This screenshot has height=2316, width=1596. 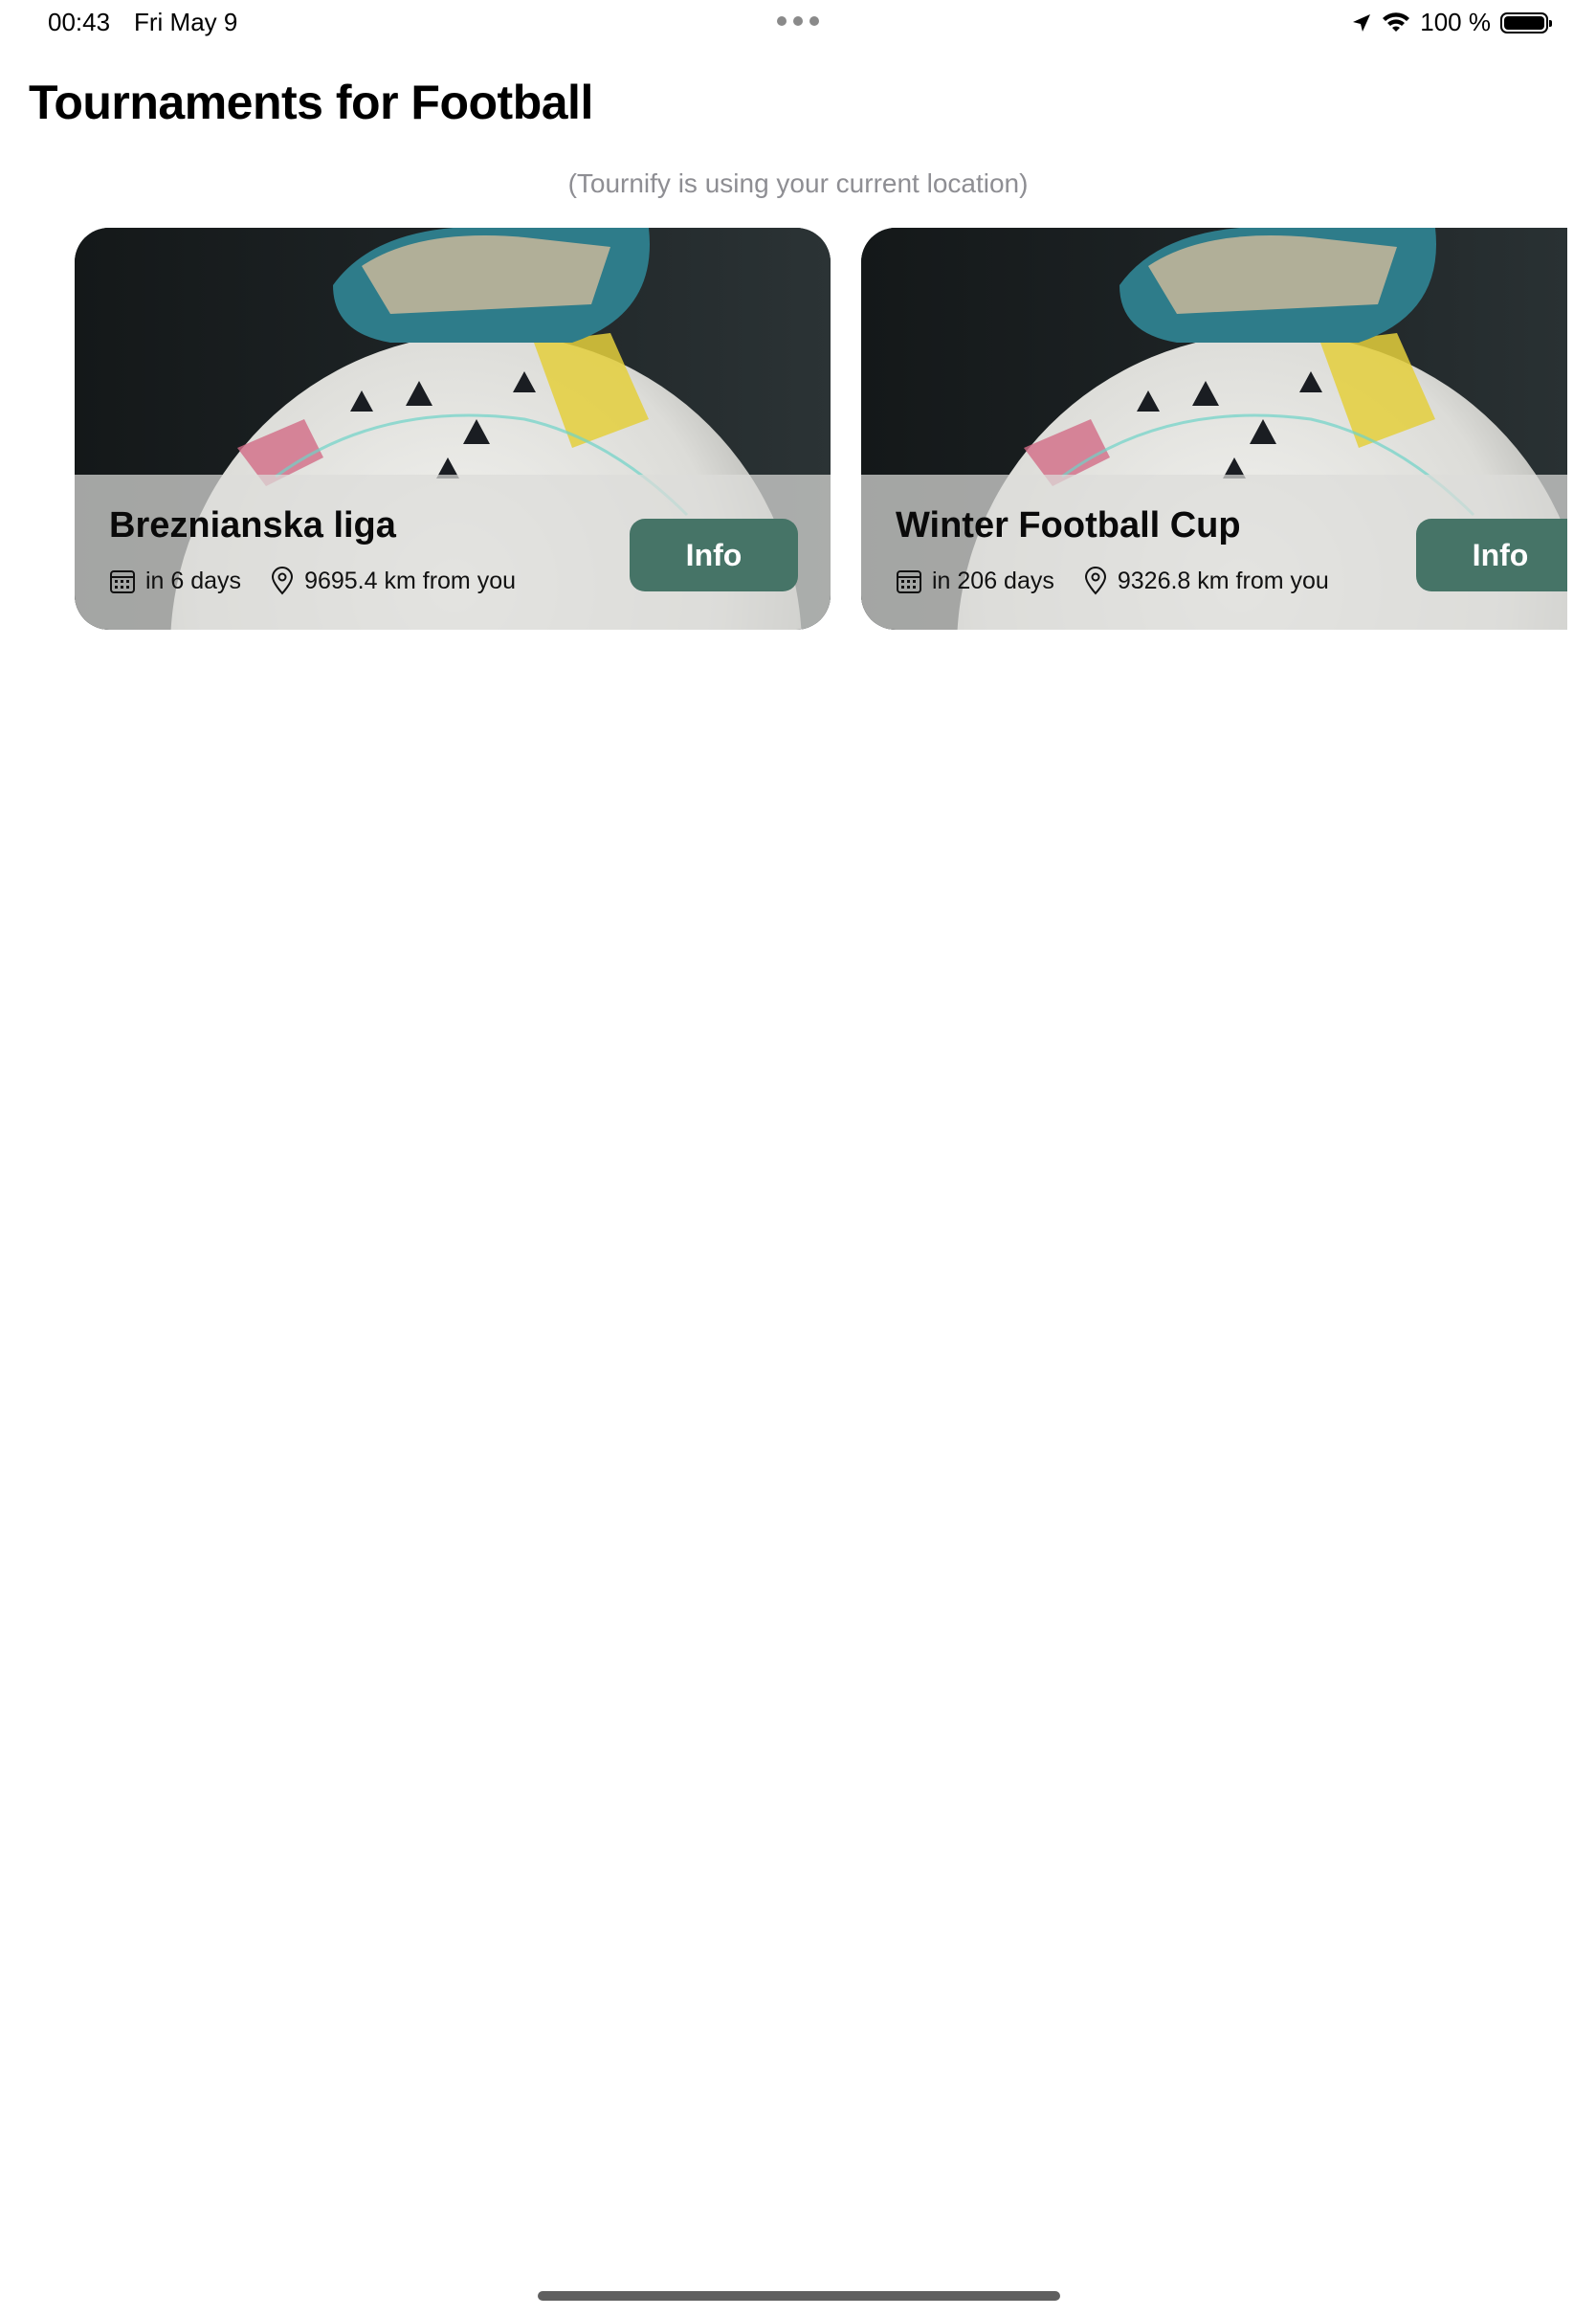 What do you see at coordinates (80, 22) in the screenshot?
I see `status-time: 00:43` at bounding box center [80, 22].